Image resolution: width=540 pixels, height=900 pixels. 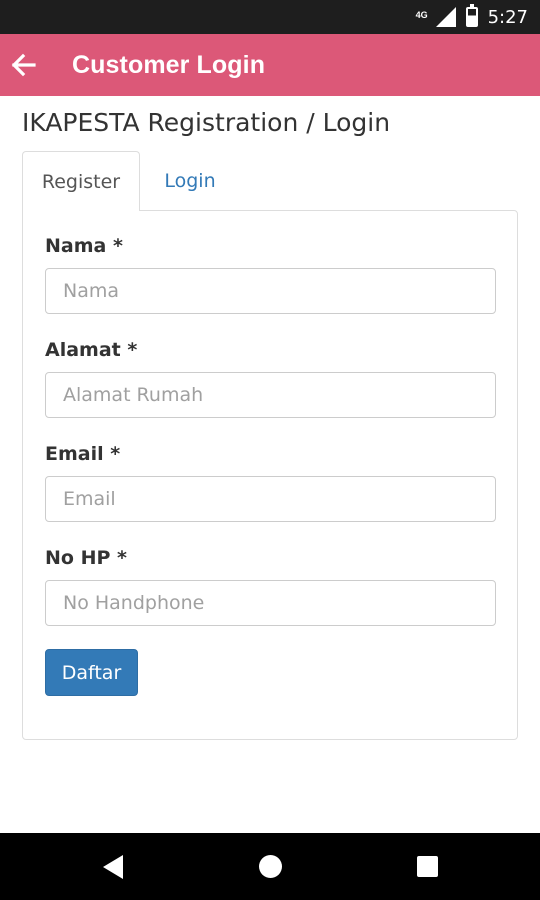 What do you see at coordinates (270, 291) in the screenshot?
I see `nama-input` at bounding box center [270, 291].